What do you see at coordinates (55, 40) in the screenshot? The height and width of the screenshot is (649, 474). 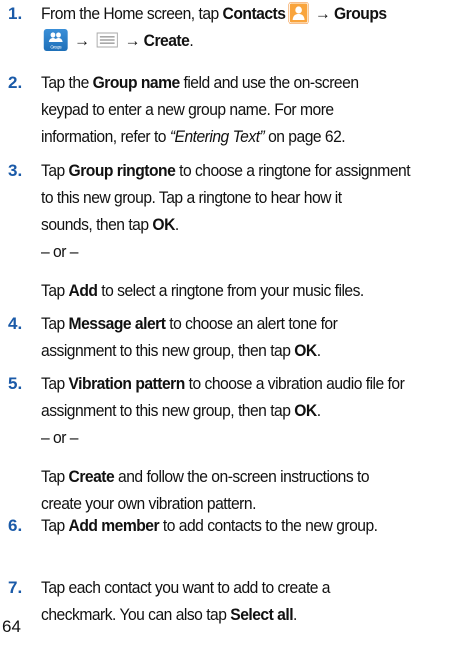 I see `groups-icon: Groups` at bounding box center [55, 40].